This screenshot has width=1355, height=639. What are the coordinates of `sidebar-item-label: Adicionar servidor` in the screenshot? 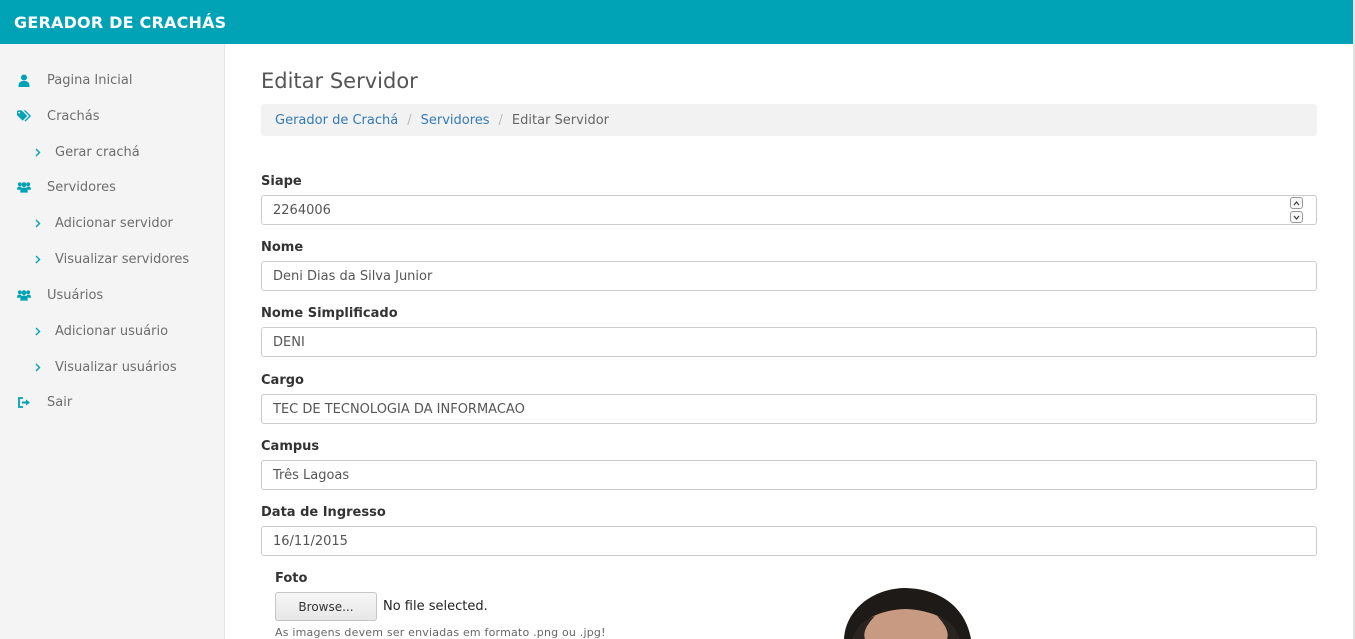 It's located at (114, 223).